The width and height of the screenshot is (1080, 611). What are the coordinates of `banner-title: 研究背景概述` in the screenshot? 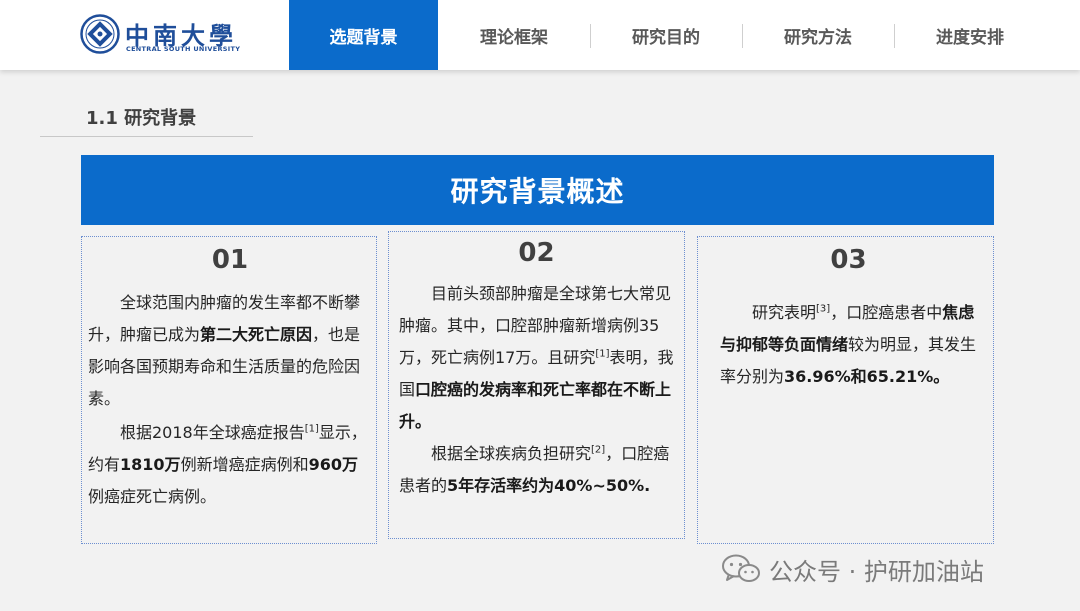 It's located at (537, 191).